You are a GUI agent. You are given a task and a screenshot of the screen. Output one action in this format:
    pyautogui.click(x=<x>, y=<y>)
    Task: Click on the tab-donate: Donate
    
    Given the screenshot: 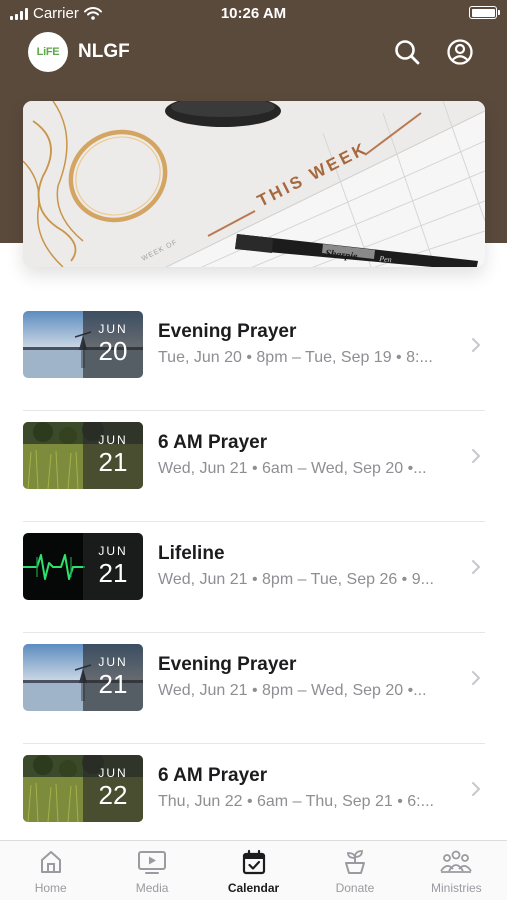 What is the action you would take?
    pyautogui.click(x=354, y=870)
    